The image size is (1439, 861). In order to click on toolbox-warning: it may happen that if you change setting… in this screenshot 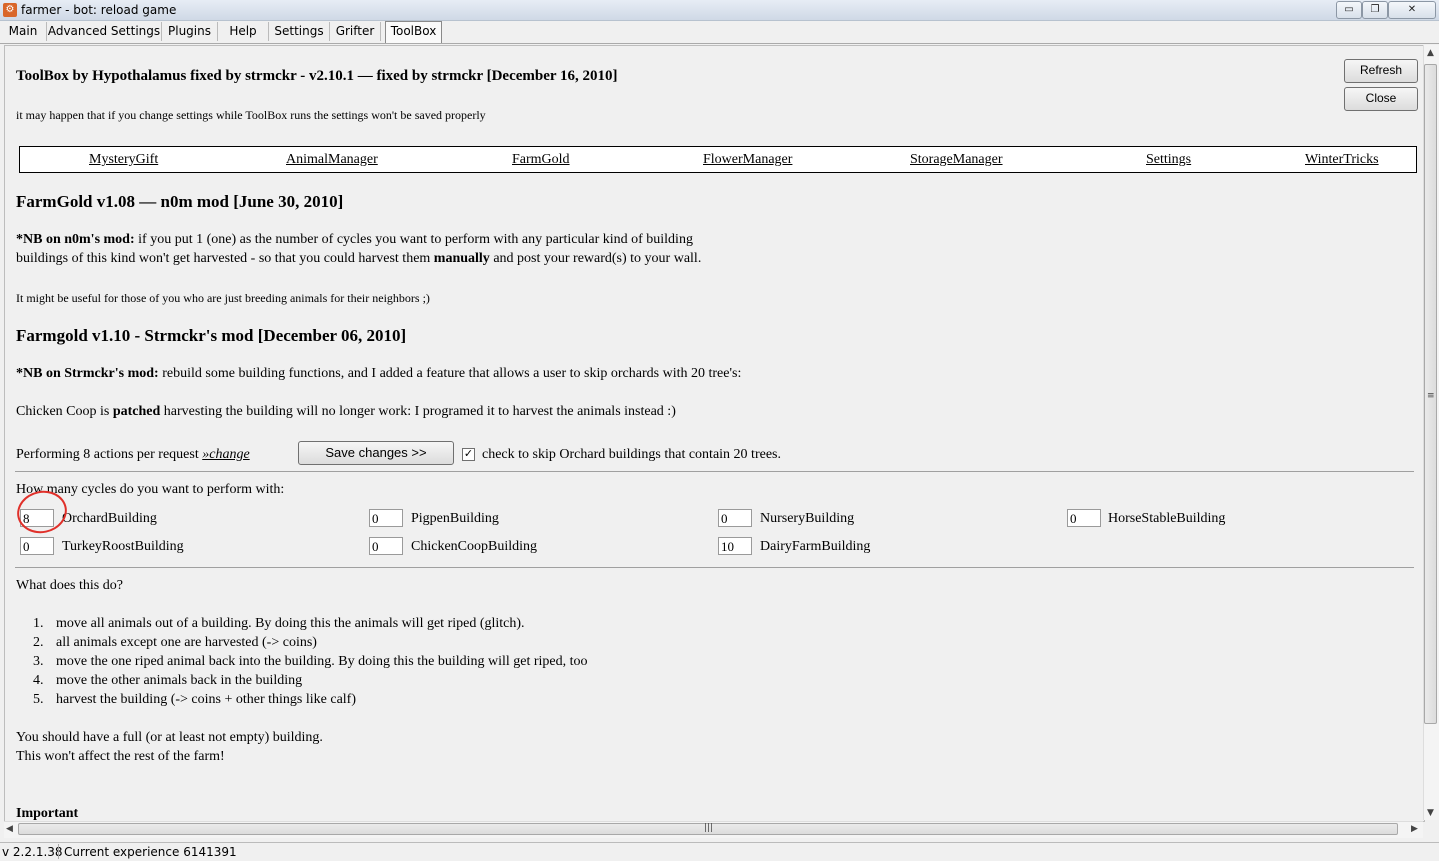, I will do `click(251, 115)`.